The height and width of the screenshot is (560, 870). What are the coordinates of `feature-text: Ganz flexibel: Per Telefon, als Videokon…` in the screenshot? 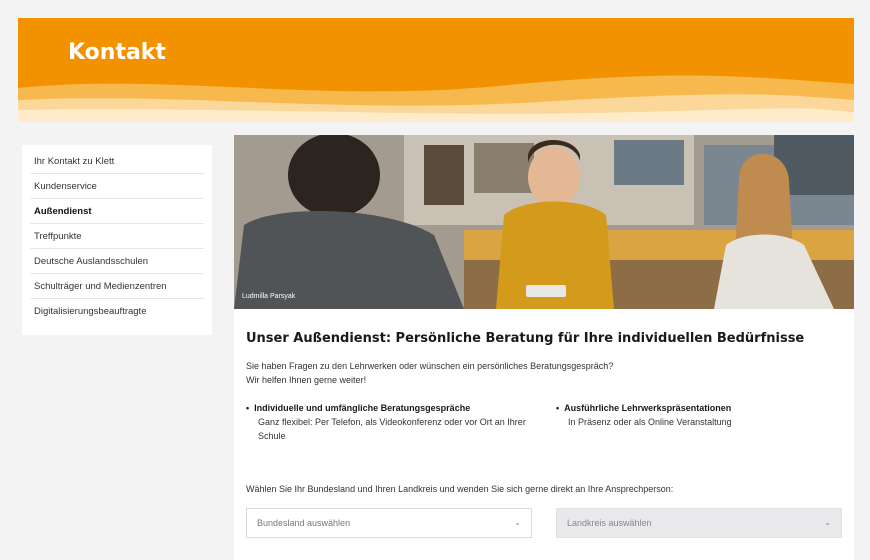 It's located at (392, 429).